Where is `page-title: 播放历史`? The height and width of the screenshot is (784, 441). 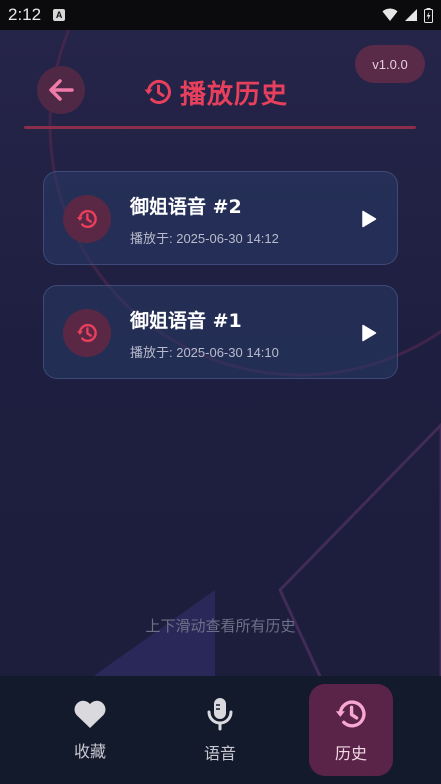 page-title: 播放历史 is located at coordinates (234, 94).